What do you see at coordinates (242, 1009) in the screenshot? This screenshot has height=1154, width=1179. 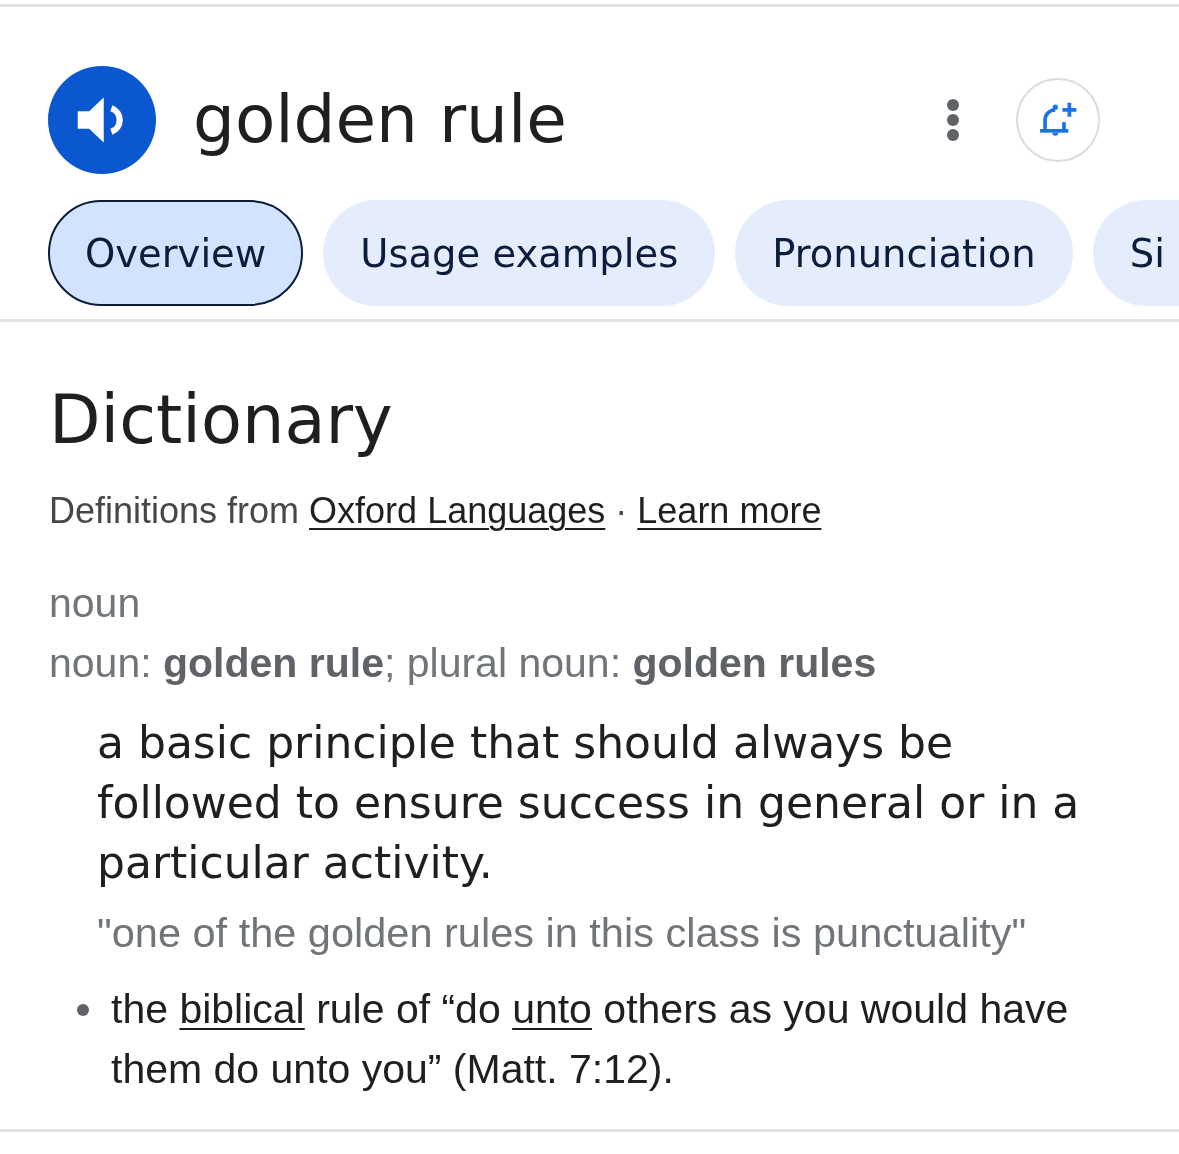 I see `text-link: biblical` at bounding box center [242, 1009].